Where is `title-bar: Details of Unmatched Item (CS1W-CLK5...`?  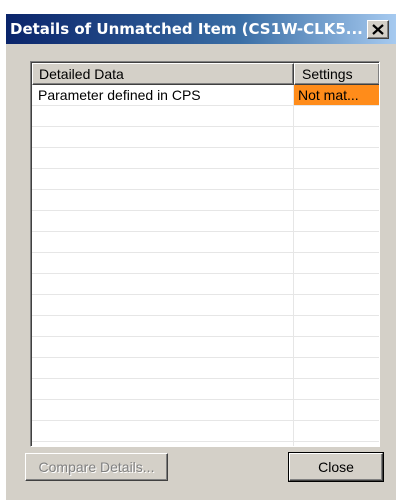
title-bar: Details of Unmatched Item (CS1W-CLK5... is located at coordinates (201, 29).